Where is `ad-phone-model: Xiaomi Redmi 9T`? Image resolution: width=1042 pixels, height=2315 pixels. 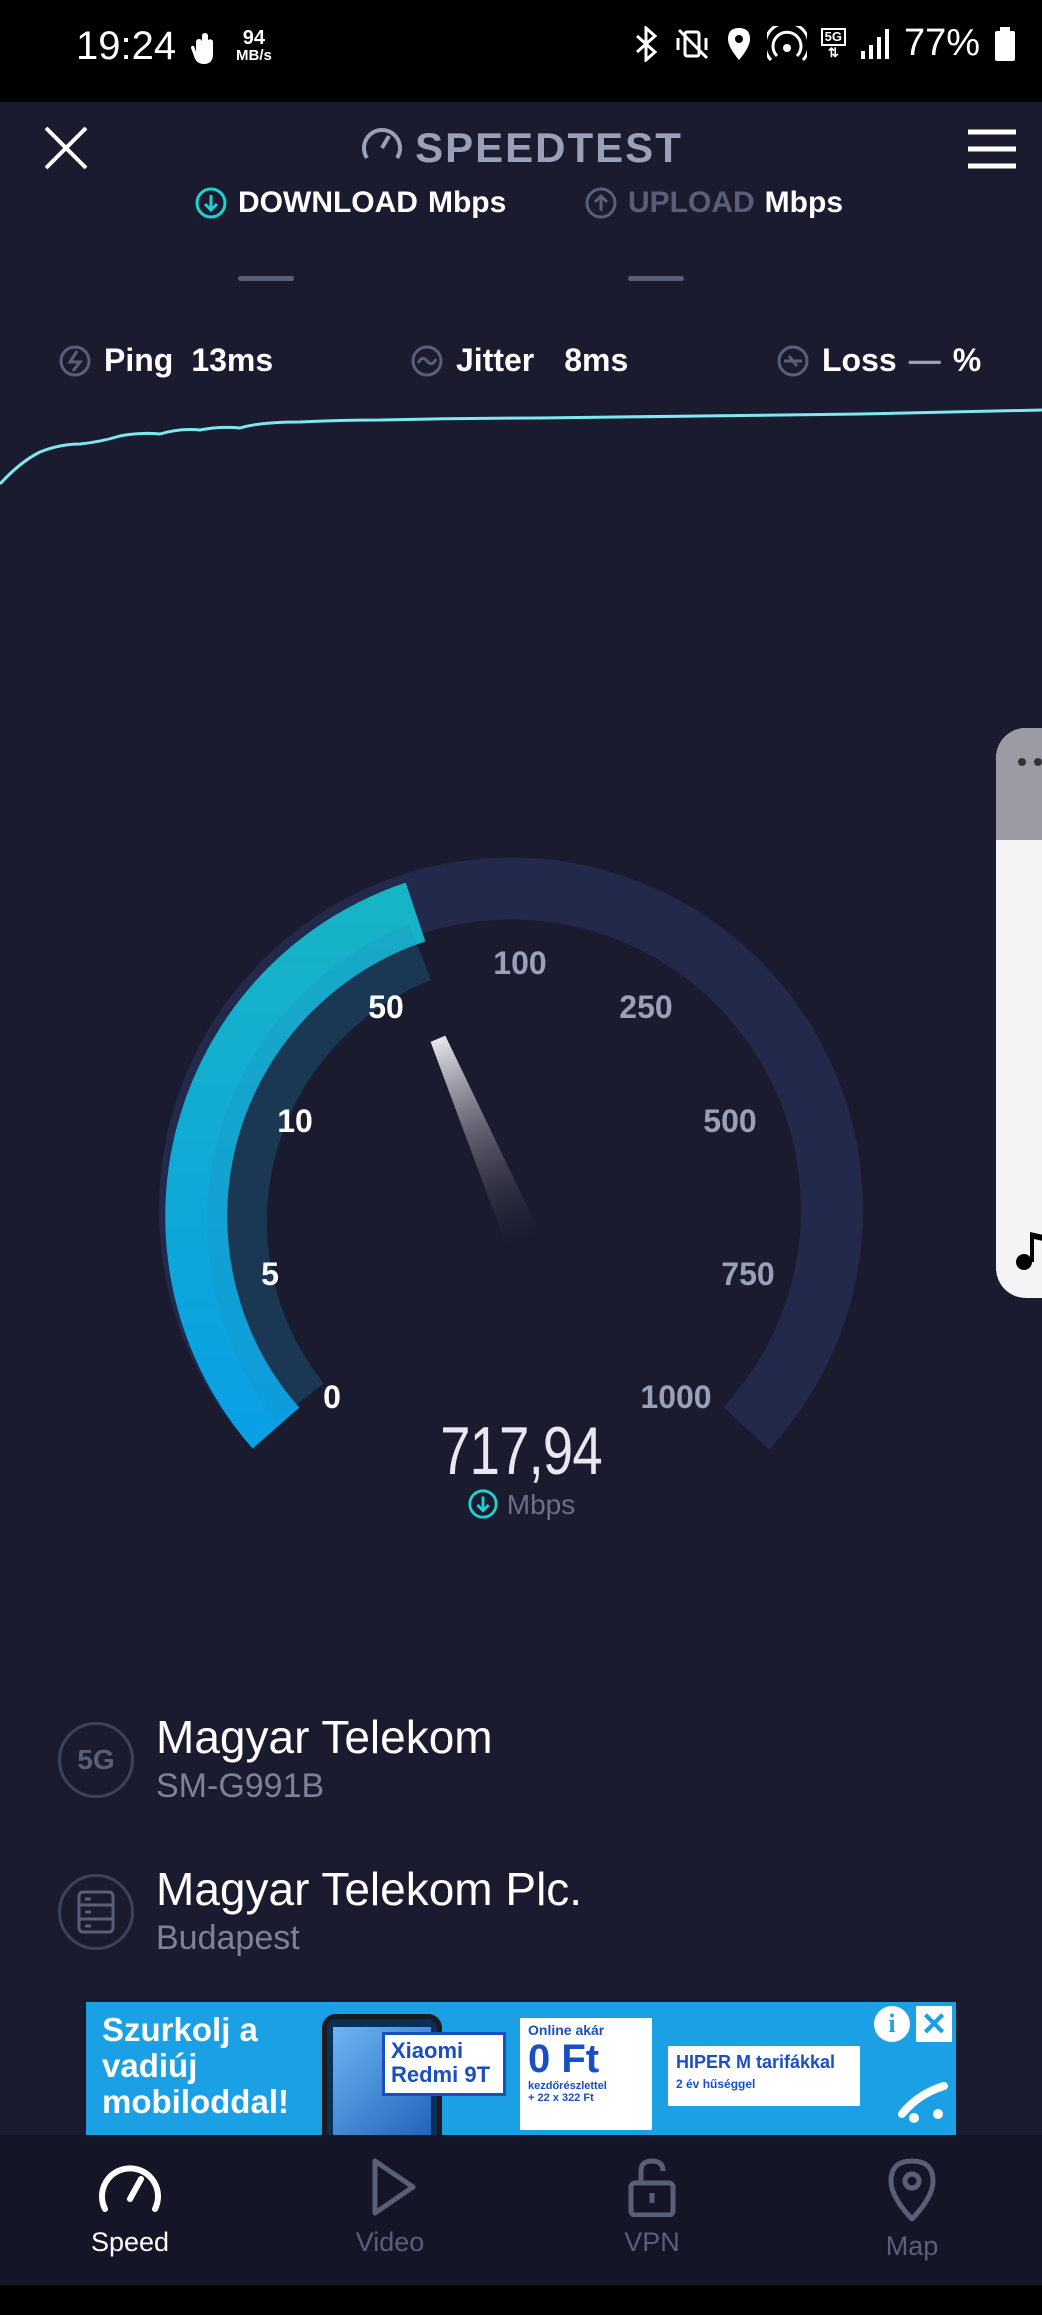
ad-phone-model: Xiaomi Redmi 9T is located at coordinates (444, 2064).